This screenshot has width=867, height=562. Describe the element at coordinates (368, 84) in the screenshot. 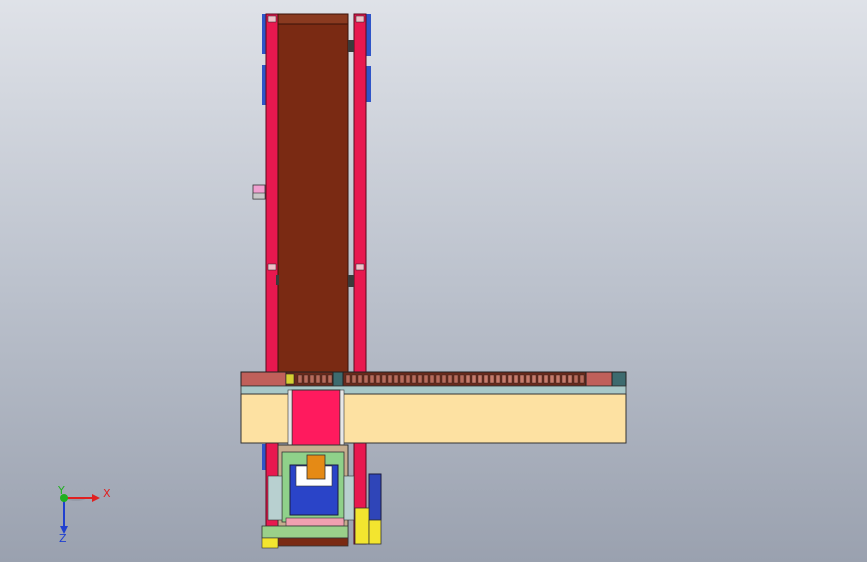

I see `right-mid-bracket` at that location.